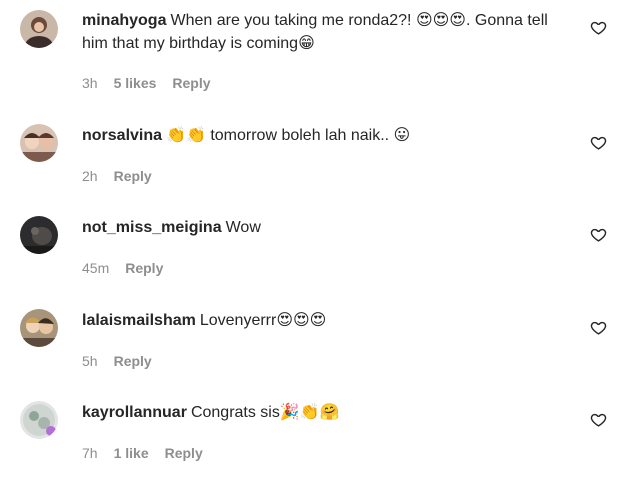  I want to click on comment-time: 45m, so click(95, 268).